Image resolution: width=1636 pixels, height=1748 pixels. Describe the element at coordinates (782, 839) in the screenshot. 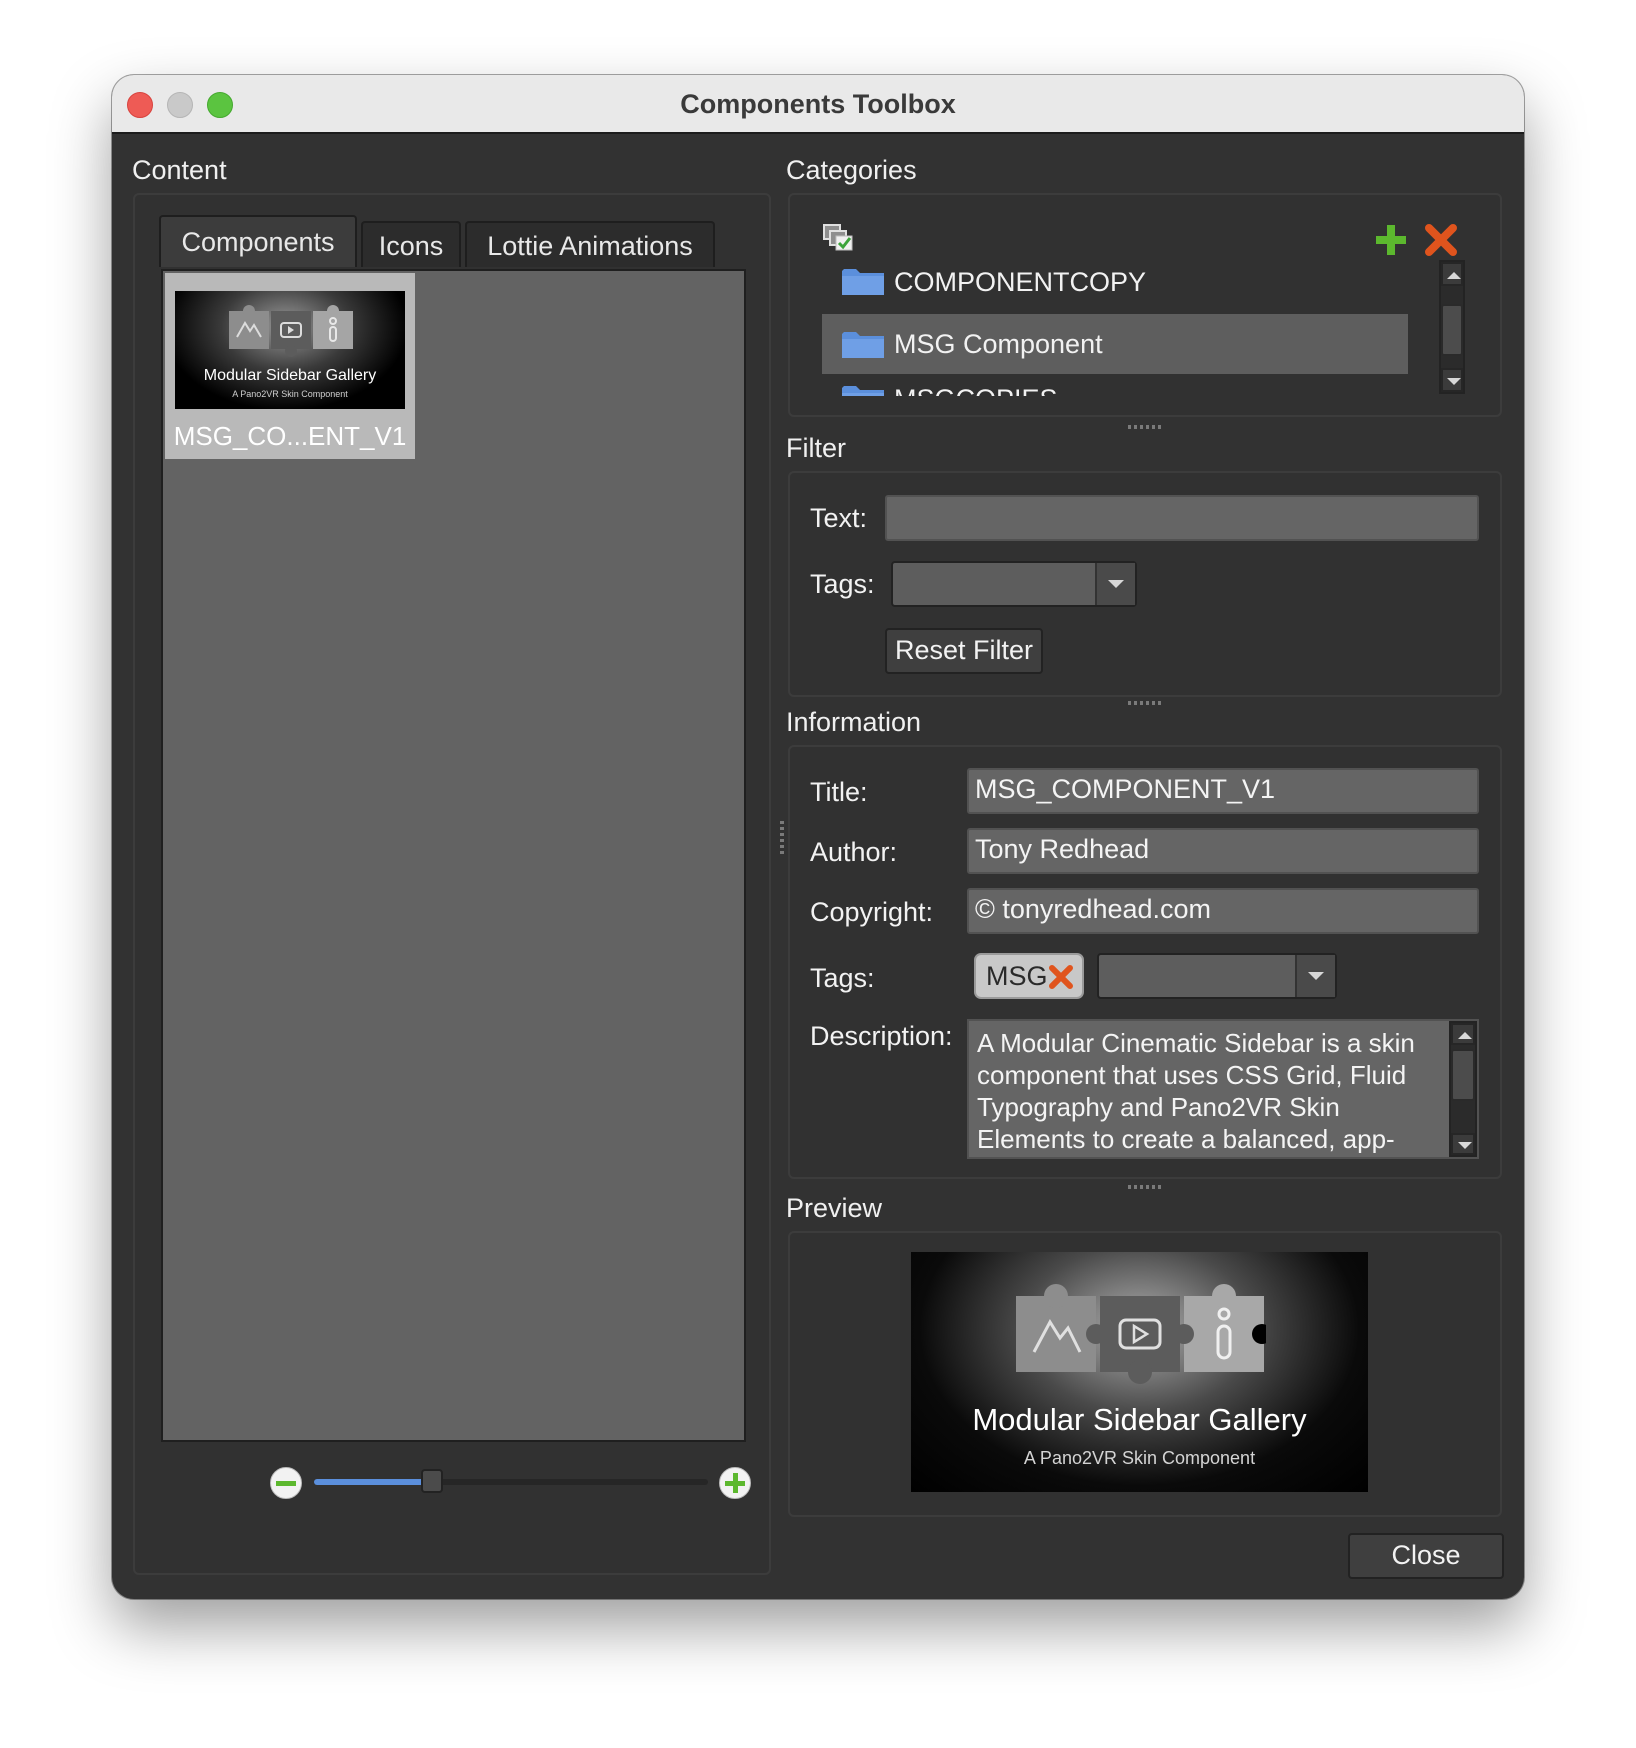

I see `vertical-splitter-handle` at that location.